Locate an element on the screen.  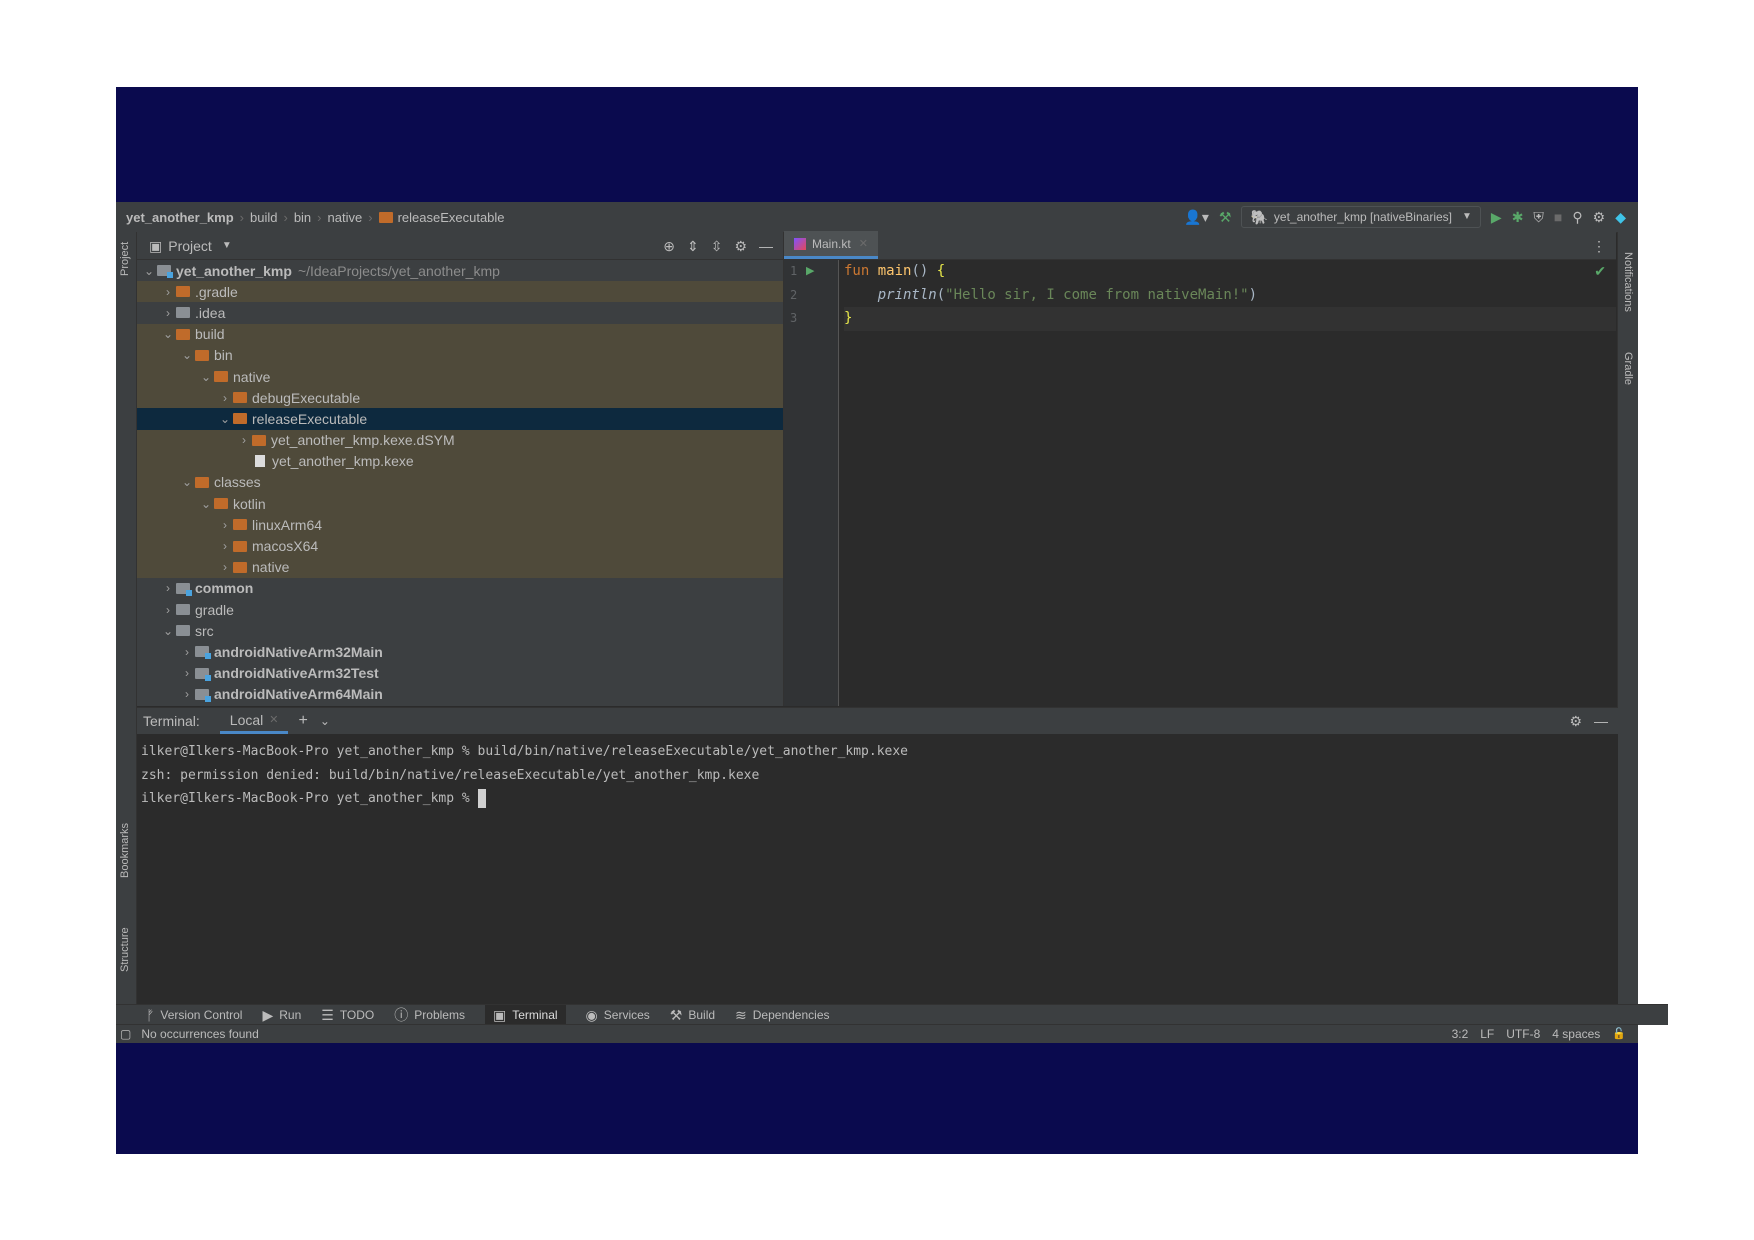
indent-setting: 4 spaces is located at coordinates (1576, 1034).